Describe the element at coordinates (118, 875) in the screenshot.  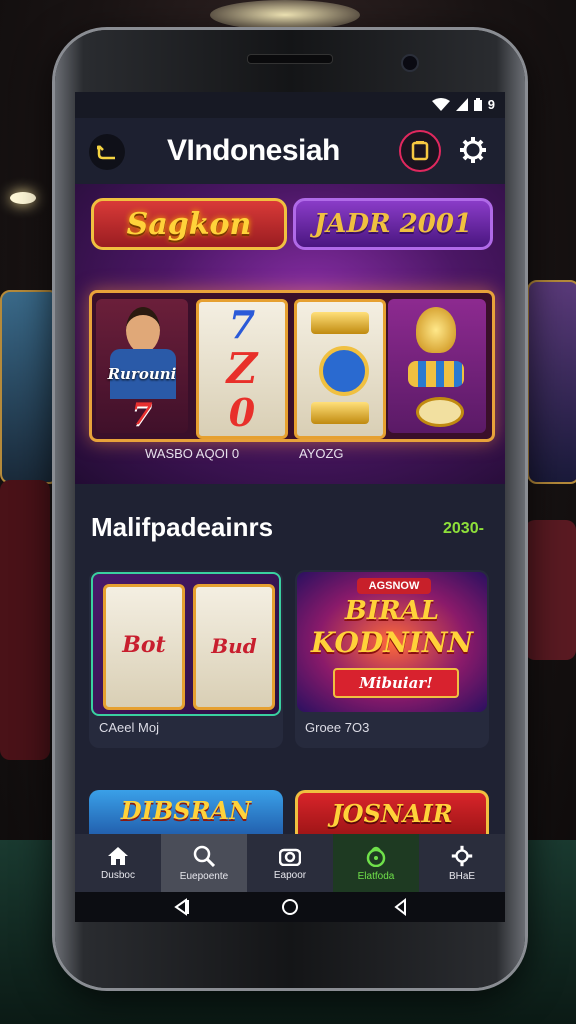
I see `nav-label: Dusboc` at that location.